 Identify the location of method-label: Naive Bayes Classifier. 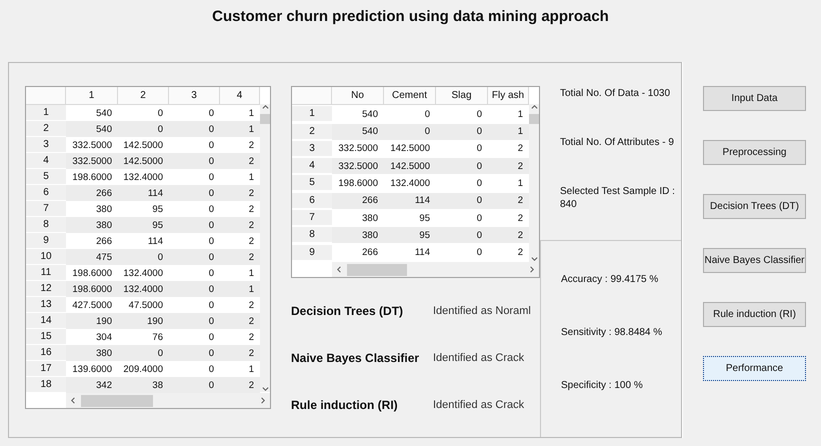
(355, 357).